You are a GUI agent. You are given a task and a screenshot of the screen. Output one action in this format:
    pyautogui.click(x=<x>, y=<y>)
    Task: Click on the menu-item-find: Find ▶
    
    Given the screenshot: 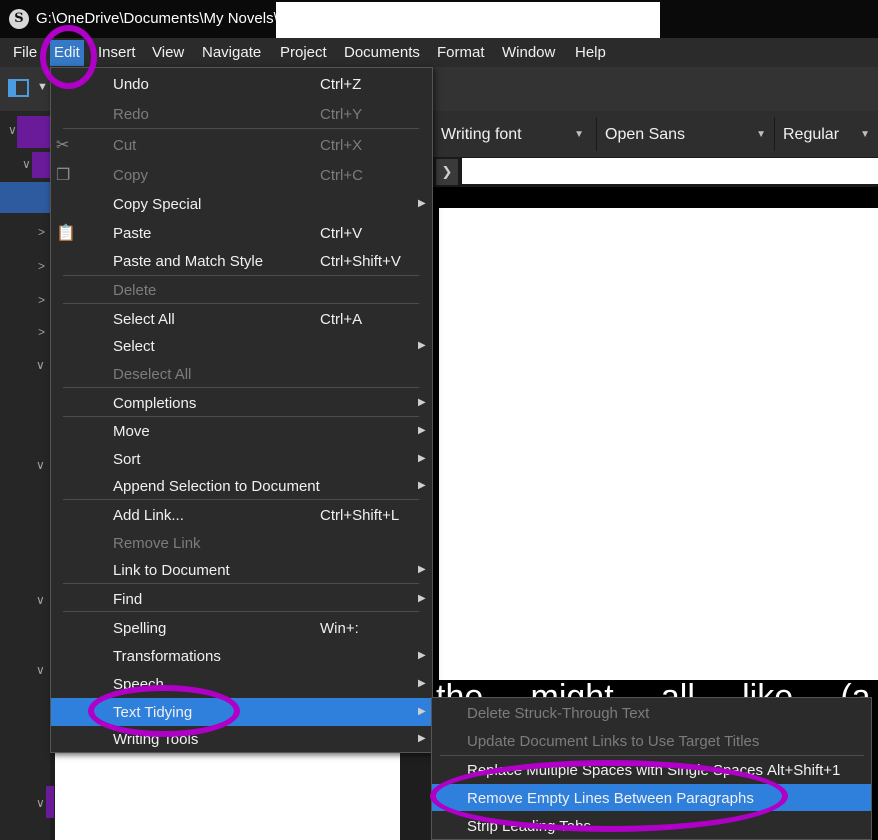 What is the action you would take?
    pyautogui.click(x=241, y=599)
    